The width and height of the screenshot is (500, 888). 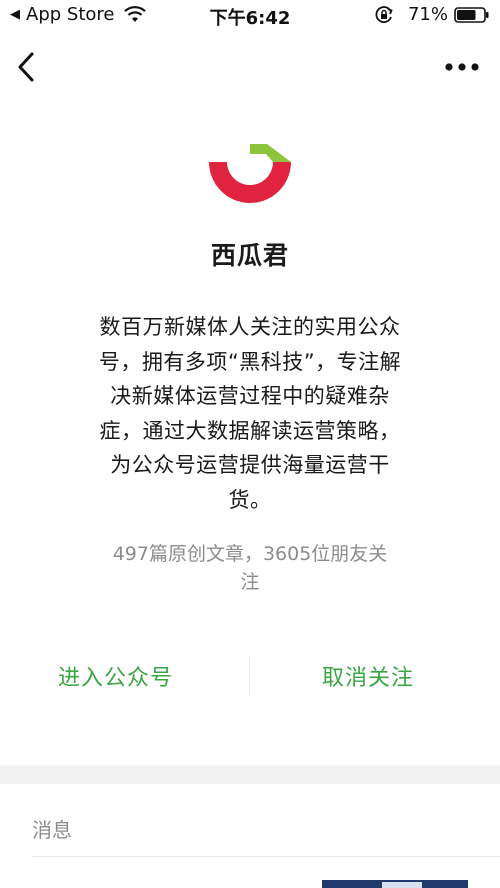 What do you see at coordinates (250, 361) in the screenshot?
I see `description-line: 号，拥有多项“黑科技”，专注解` at bounding box center [250, 361].